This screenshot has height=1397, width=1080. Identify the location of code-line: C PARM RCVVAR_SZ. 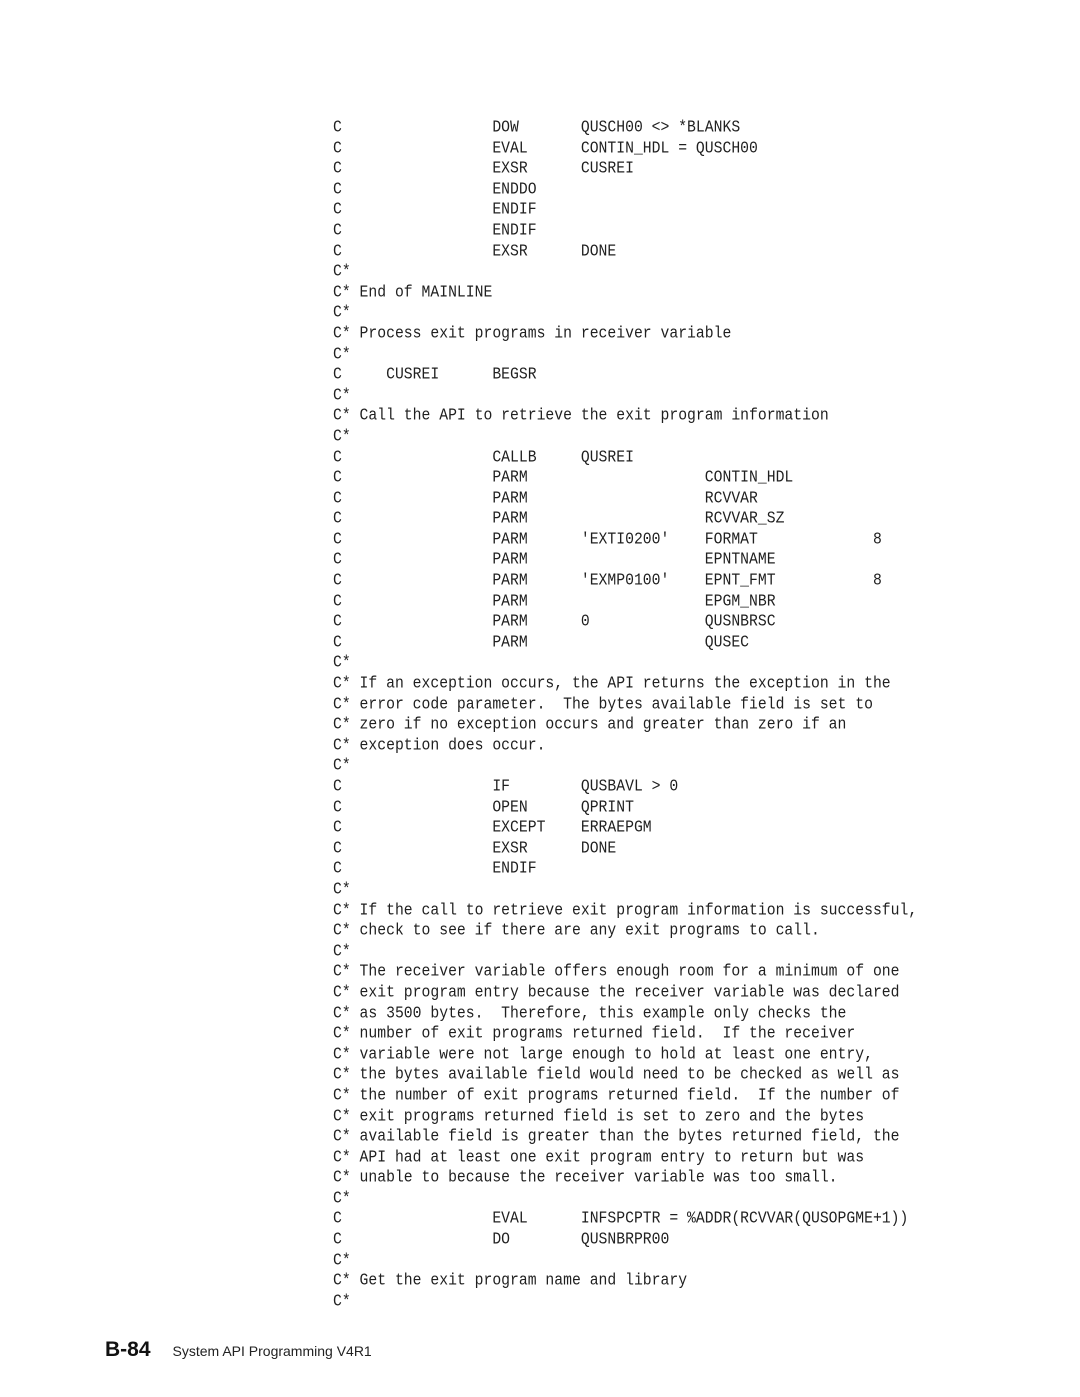
(559, 519).